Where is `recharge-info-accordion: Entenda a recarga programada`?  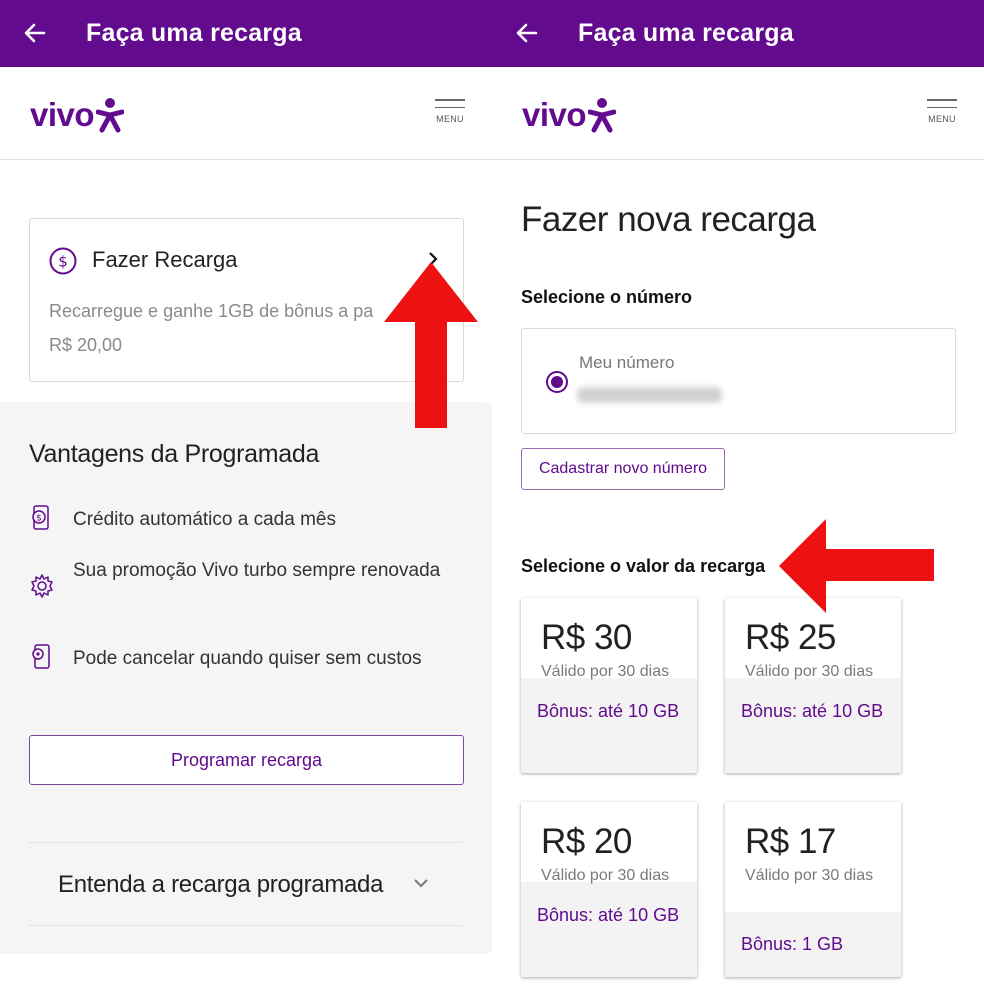
recharge-info-accordion: Entenda a recarga programada is located at coordinates (245, 884).